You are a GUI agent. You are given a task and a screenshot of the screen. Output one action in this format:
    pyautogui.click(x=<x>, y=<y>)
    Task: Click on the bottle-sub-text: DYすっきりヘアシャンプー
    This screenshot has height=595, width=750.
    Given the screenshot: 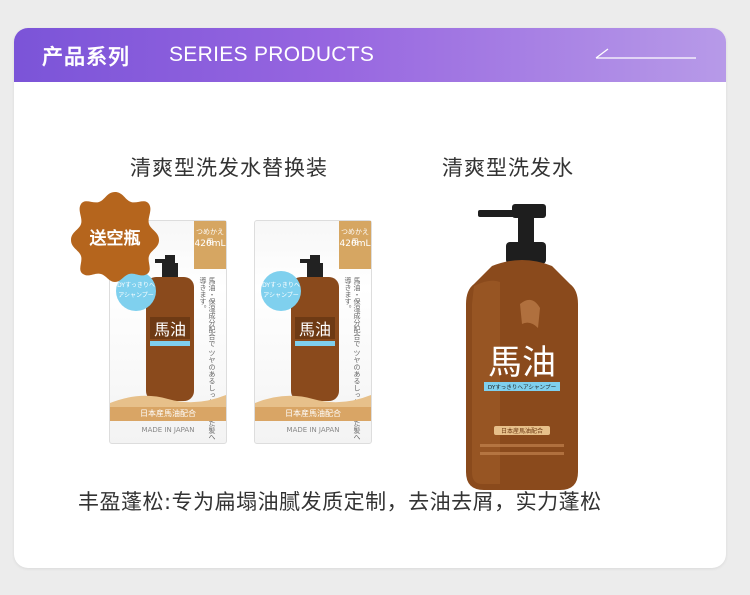 What is the action you would take?
    pyautogui.click(x=522, y=387)
    